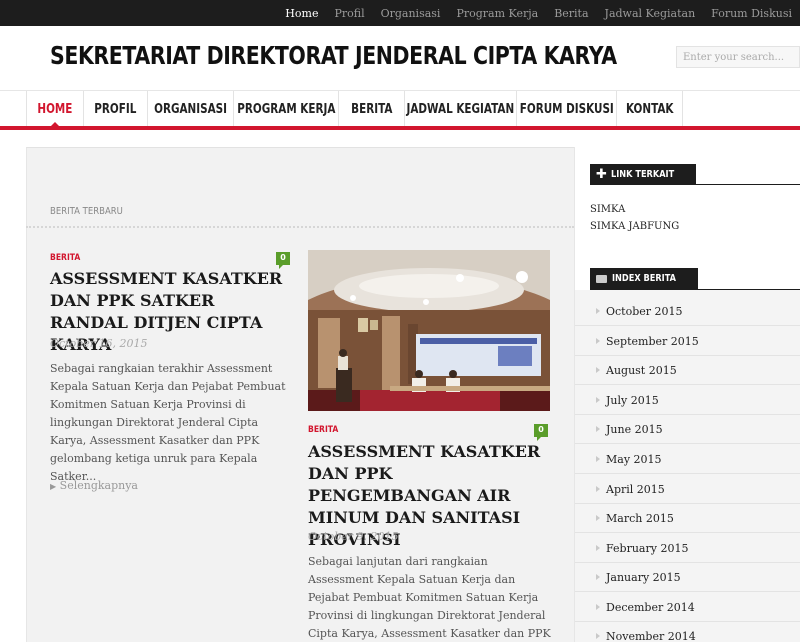  What do you see at coordinates (349, 13) in the screenshot?
I see `topnav-profil: Profil` at bounding box center [349, 13].